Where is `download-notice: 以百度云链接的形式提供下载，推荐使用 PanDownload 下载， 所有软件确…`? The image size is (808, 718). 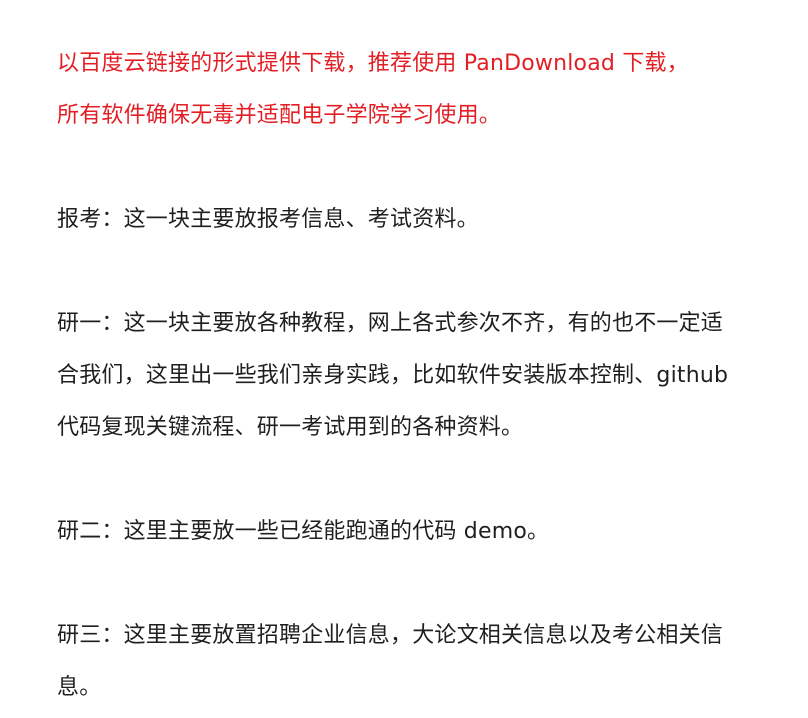 download-notice: 以百度云链接的形式提供下载，推荐使用 PanDownload 下载， 所有软件确… is located at coordinates (407, 90).